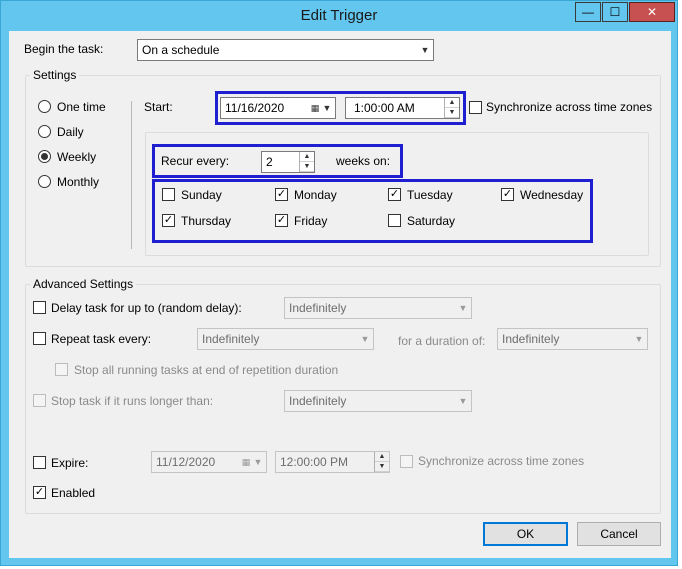  Describe the element at coordinates (73, 493) in the screenshot. I see `enabled-label: Enabled` at that location.